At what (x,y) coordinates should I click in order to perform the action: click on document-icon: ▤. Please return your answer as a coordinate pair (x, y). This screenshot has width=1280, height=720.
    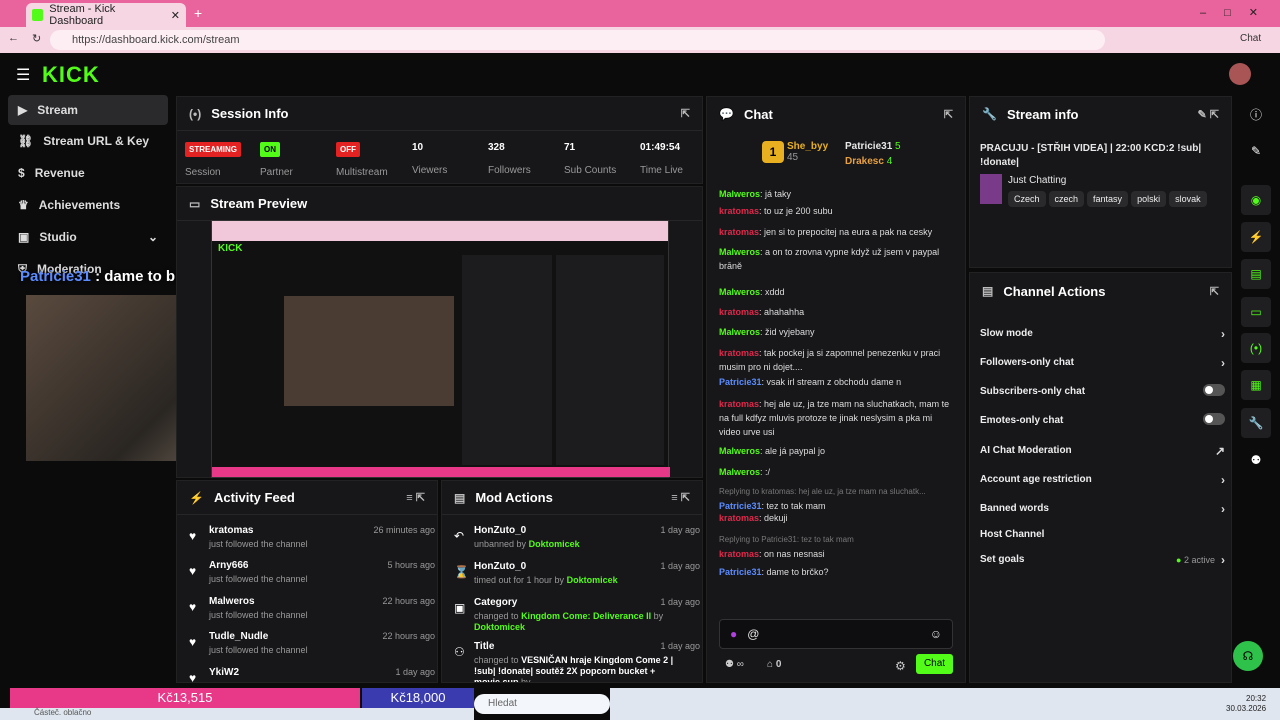
    Looking at the image, I should click on (1256, 274).